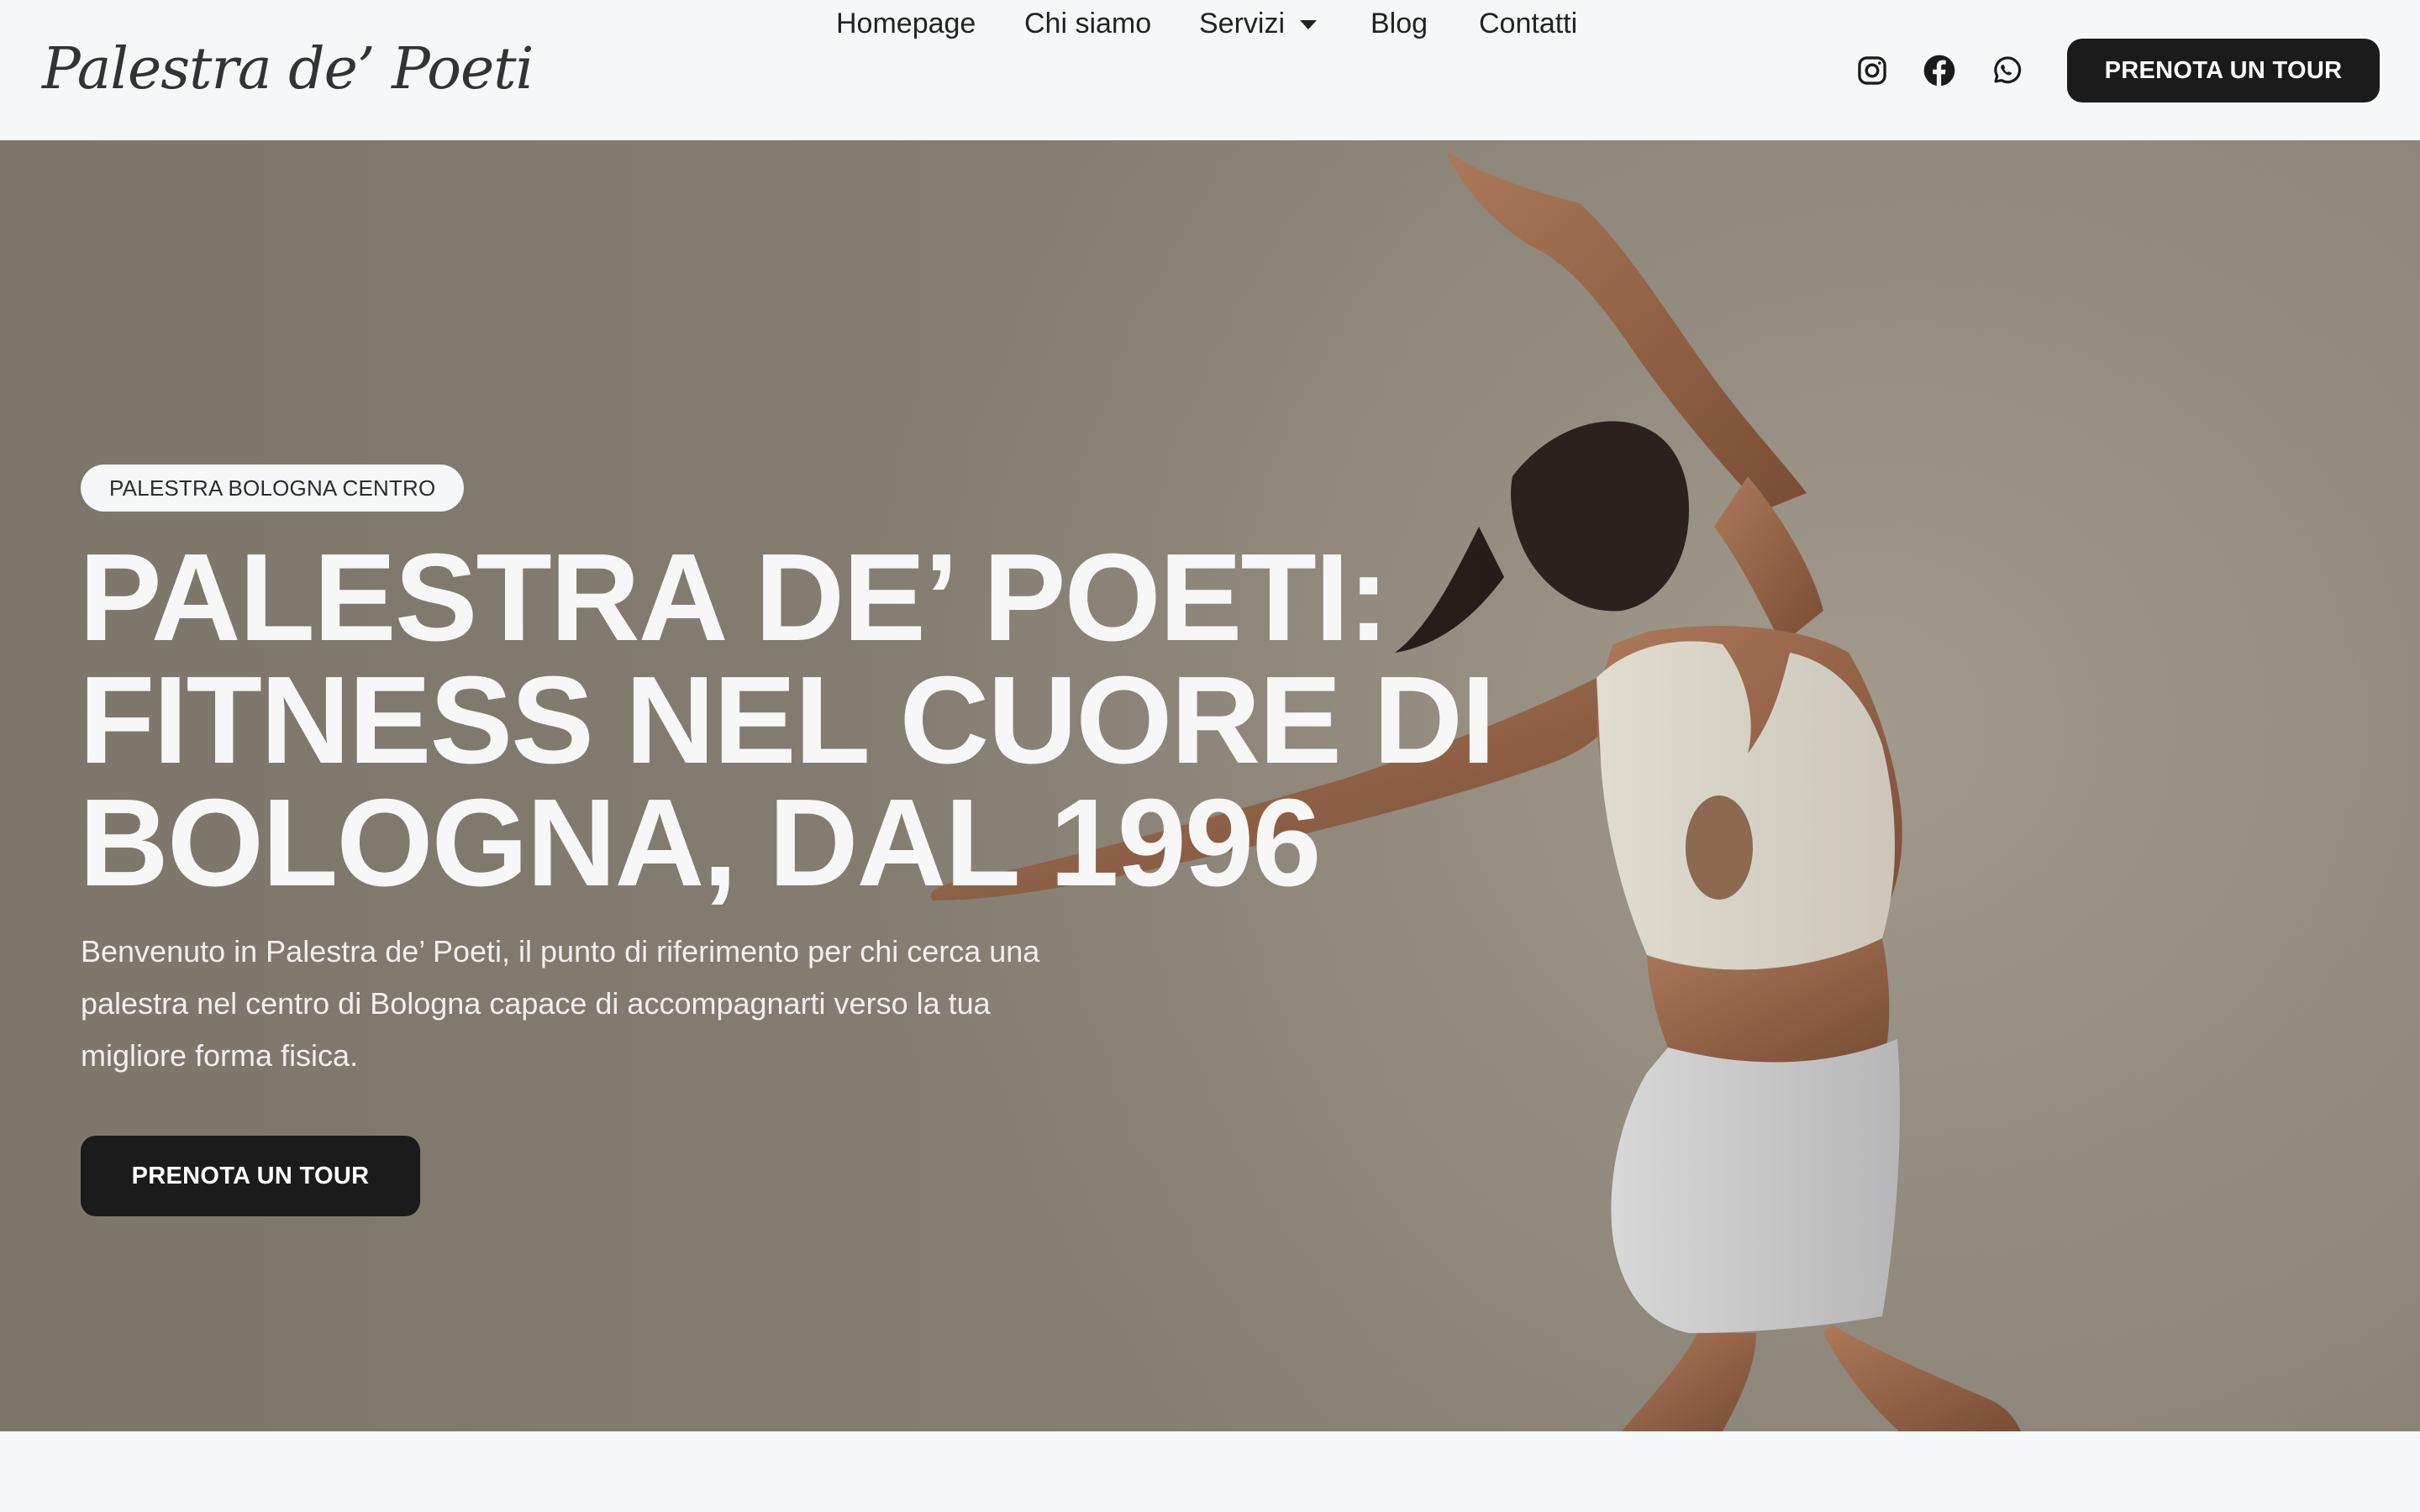 This screenshot has height=1512, width=2420. What do you see at coordinates (734, 597) in the screenshot?
I see `hero-title-line: PALESTRA DE’ POETI:` at bounding box center [734, 597].